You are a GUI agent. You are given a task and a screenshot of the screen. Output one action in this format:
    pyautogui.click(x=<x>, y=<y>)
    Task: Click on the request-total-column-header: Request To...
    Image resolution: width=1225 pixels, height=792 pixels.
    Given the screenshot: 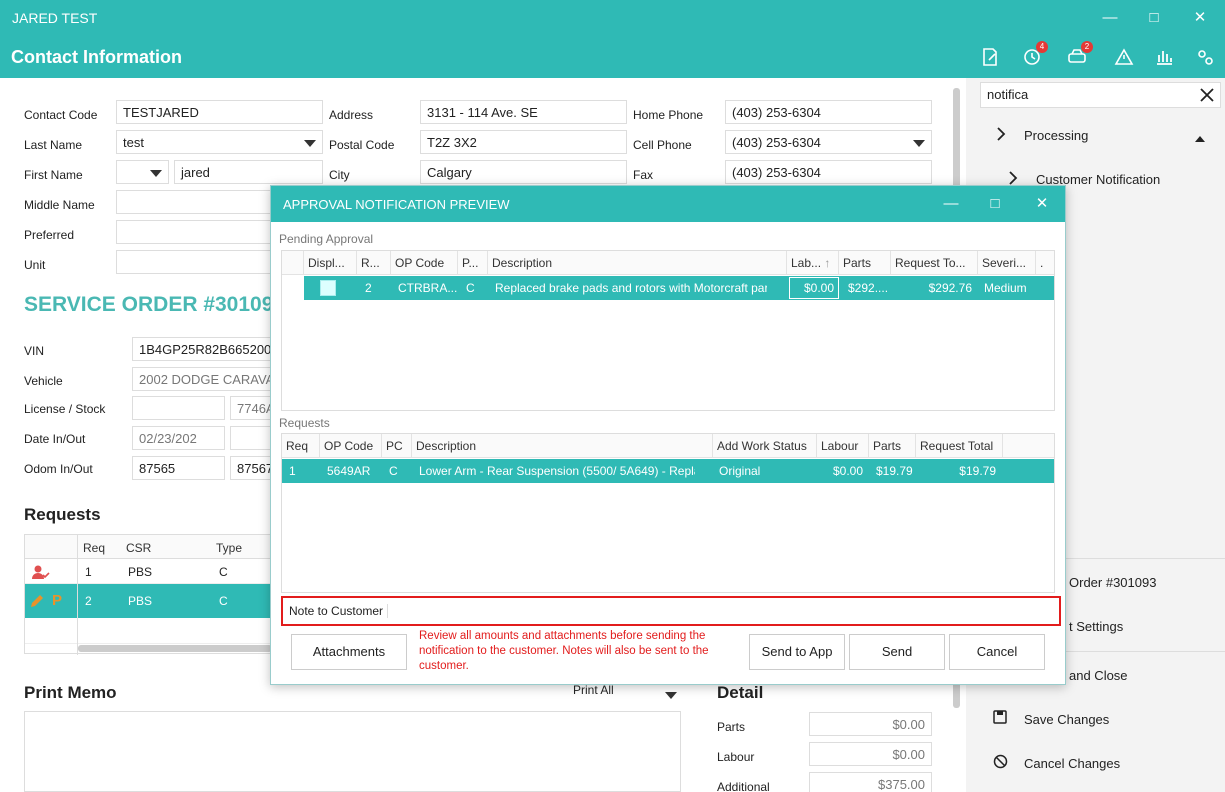 What is the action you would take?
    pyautogui.click(x=934, y=263)
    